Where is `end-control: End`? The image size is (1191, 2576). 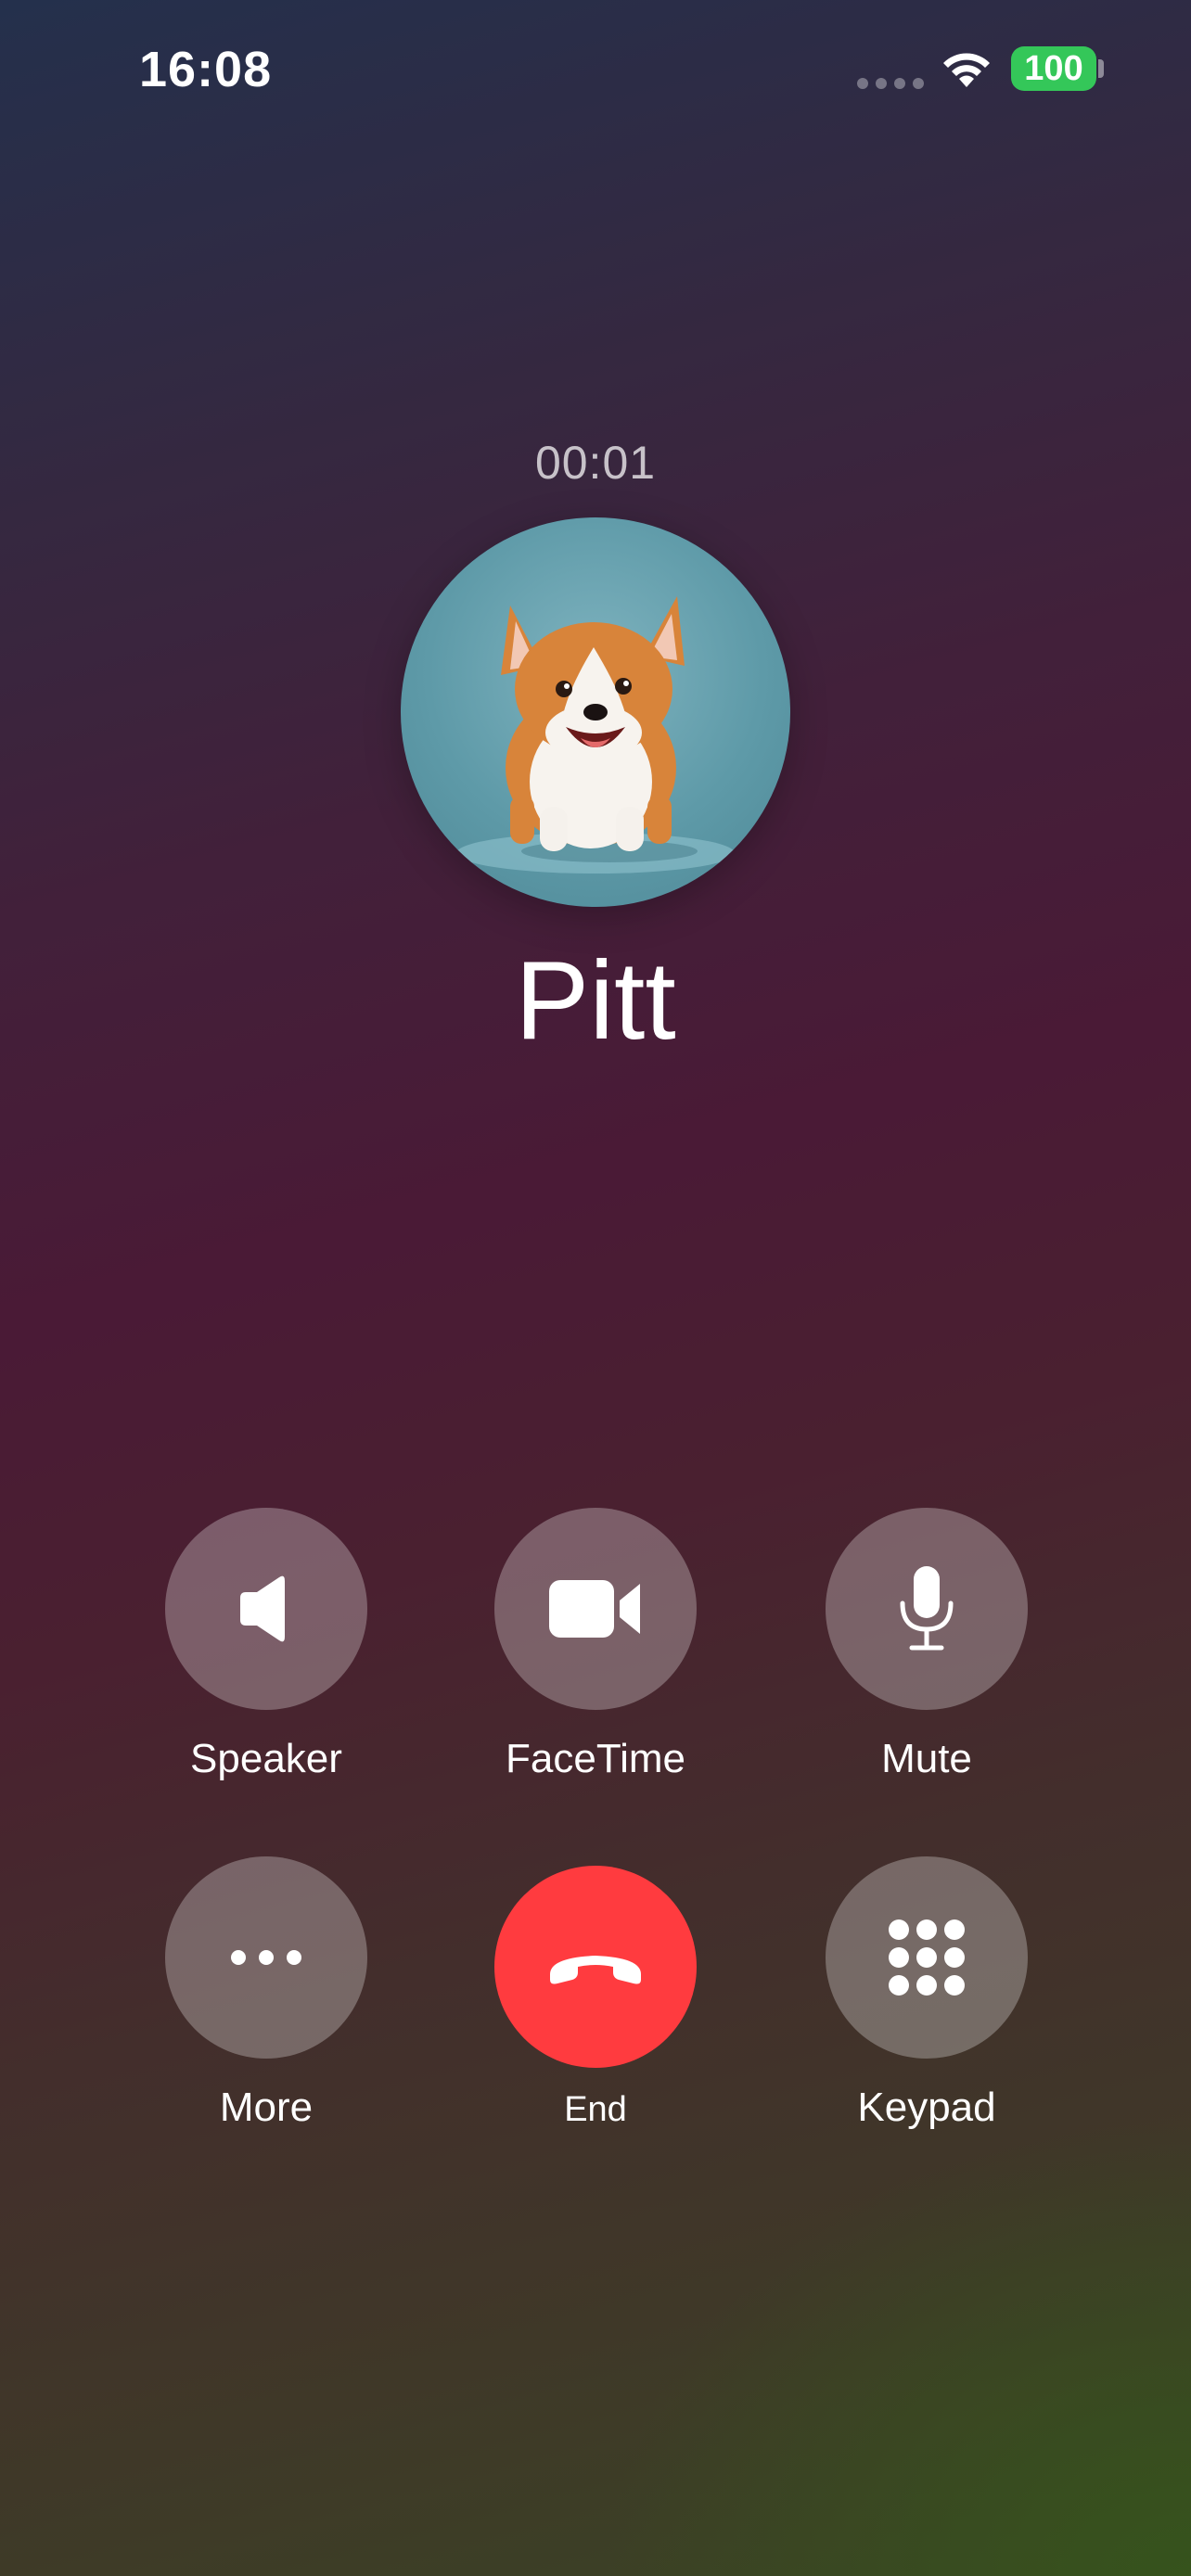 end-control: End is located at coordinates (595, 1998).